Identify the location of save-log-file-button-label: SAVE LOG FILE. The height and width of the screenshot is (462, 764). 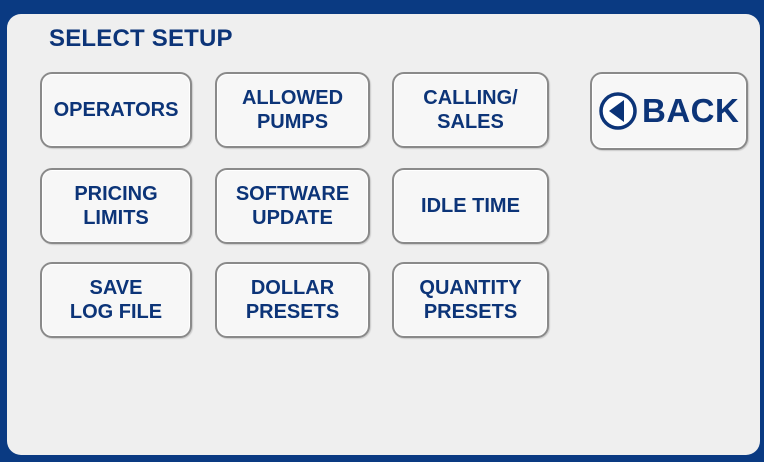
(116, 300).